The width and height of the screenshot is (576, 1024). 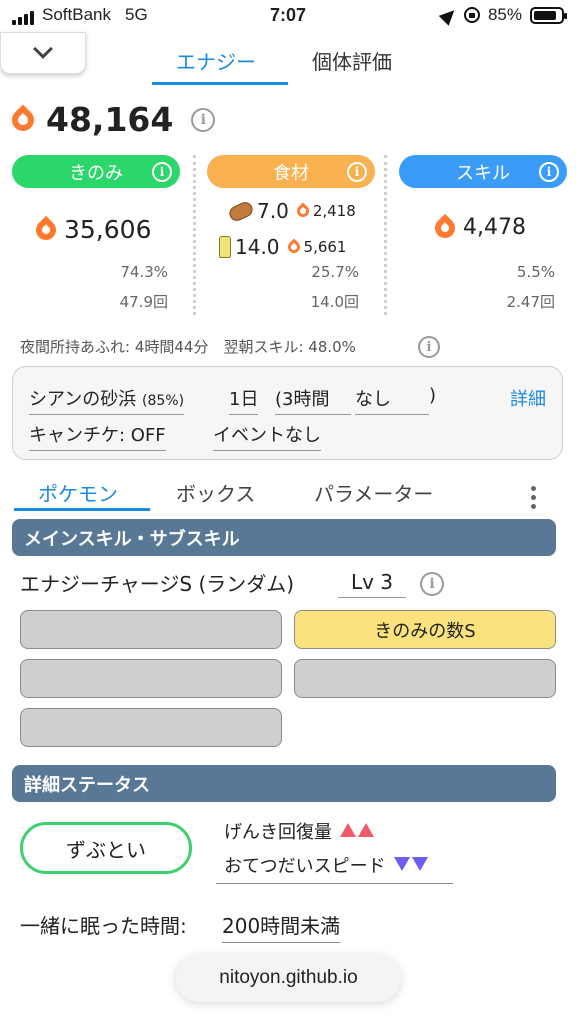 What do you see at coordinates (334, 211) in the screenshot?
I see `ingredient-energy: 2,418` at bounding box center [334, 211].